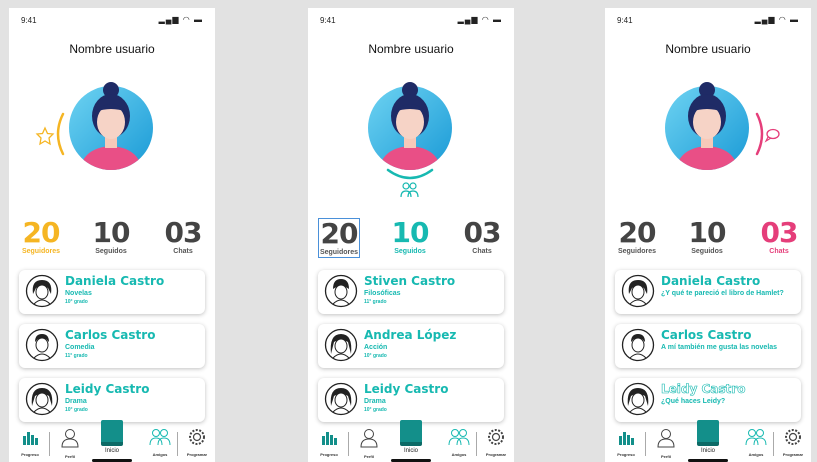  What do you see at coordinates (410, 335) in the screenshot?
I see `contact-name: Andrea López` at bounding box center [410, 335].